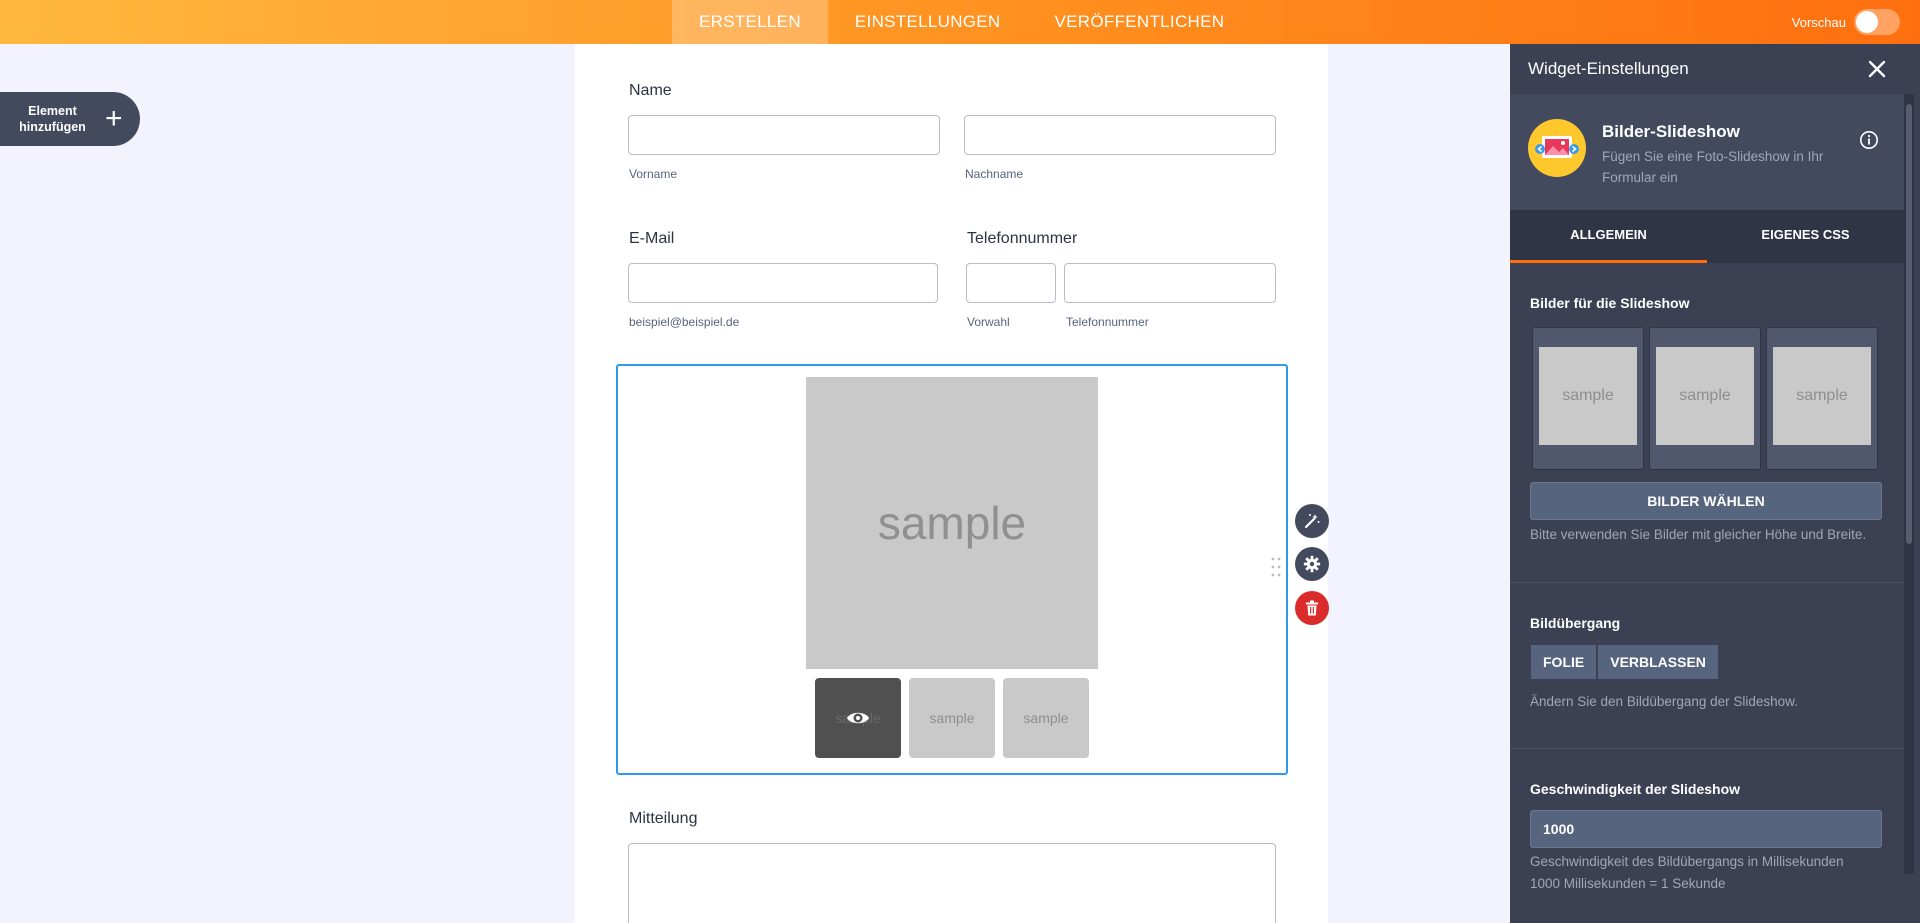  I want to click on slideshow-thumb-3: sample, so click(1046, 718).